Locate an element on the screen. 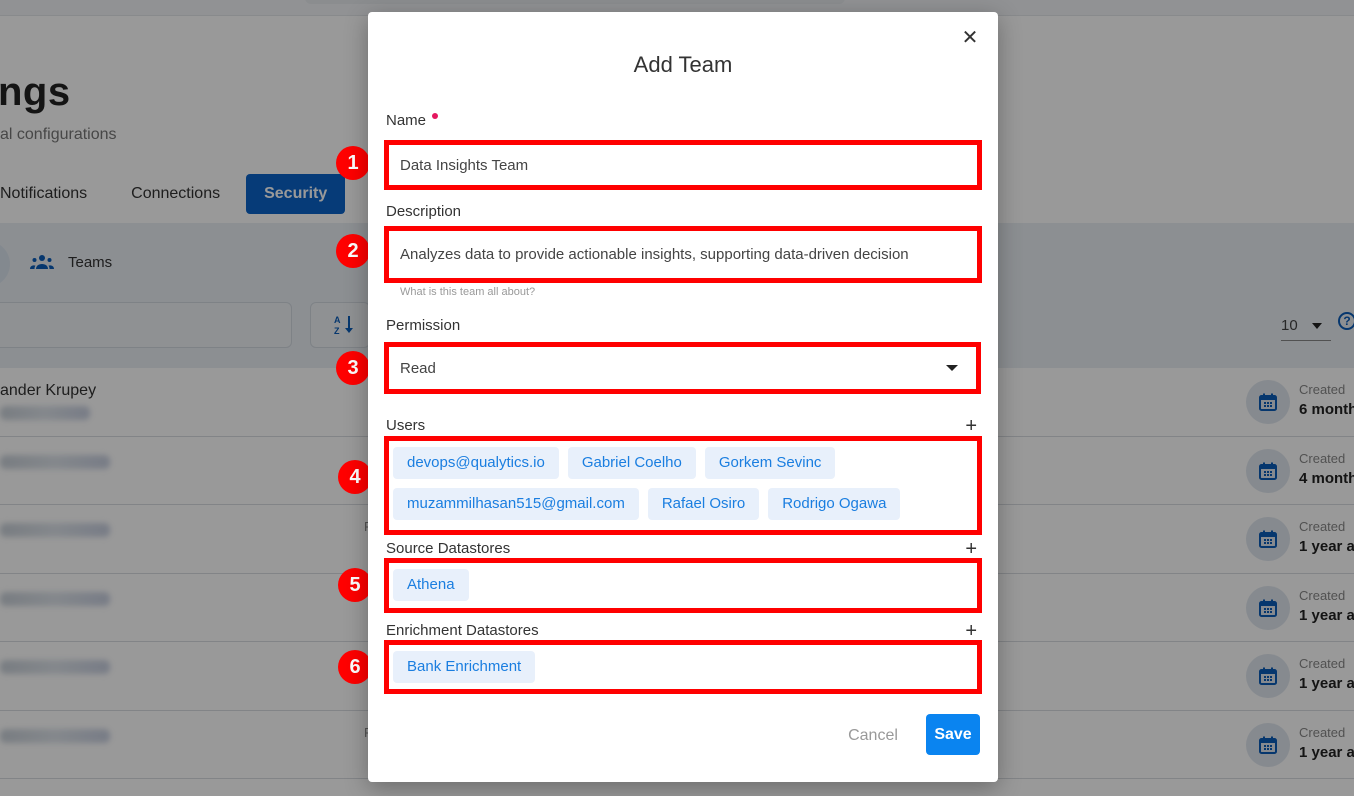 This screenshot has width=1354, height=796. add-enrichment-datastore-icon: + is located at coordinates (971, 631).